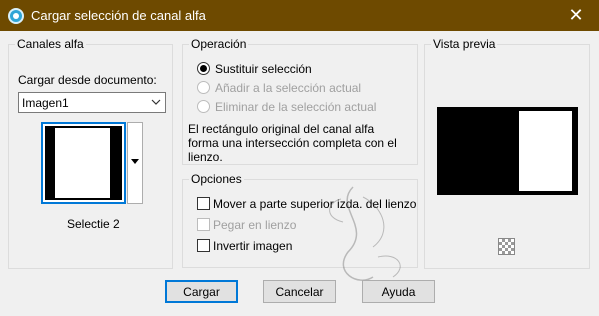 This screenshot has height=316, width=599. What do you see at coordinates (203, 224) in the screenshot?
I see `checkbox-paste-to-canvas` at bounding box center [203, 224].